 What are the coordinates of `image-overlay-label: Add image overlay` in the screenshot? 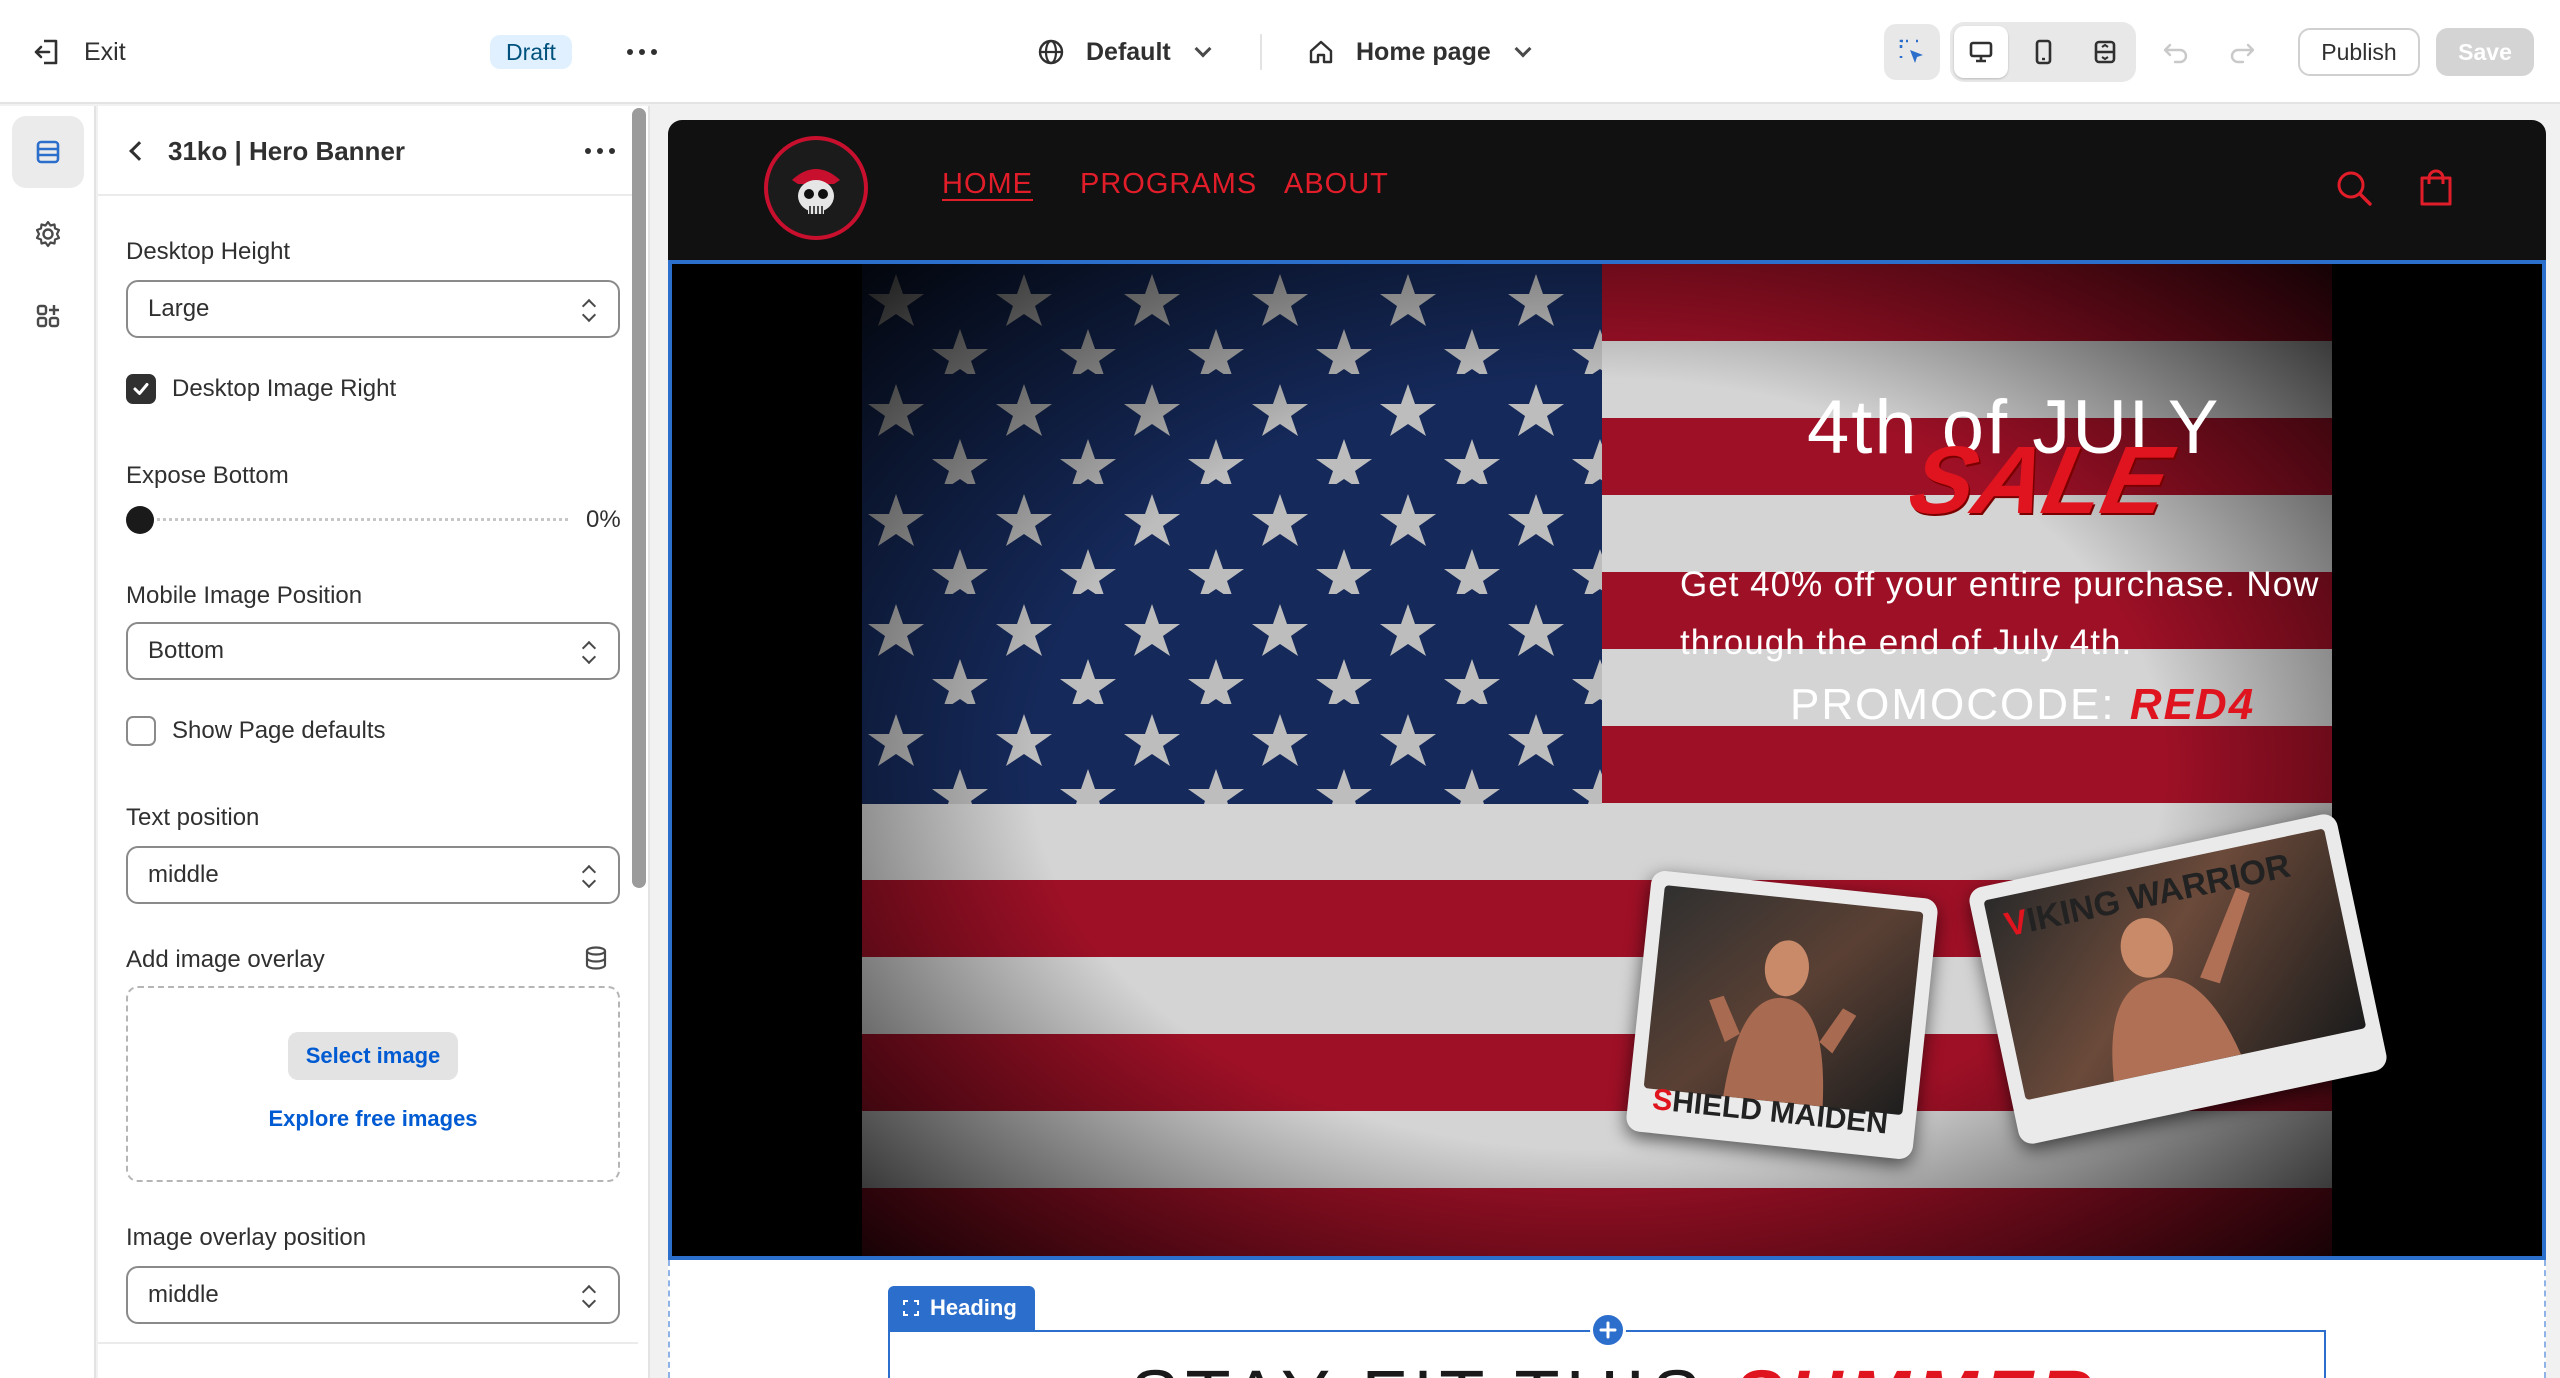 It's located at (225, 959).